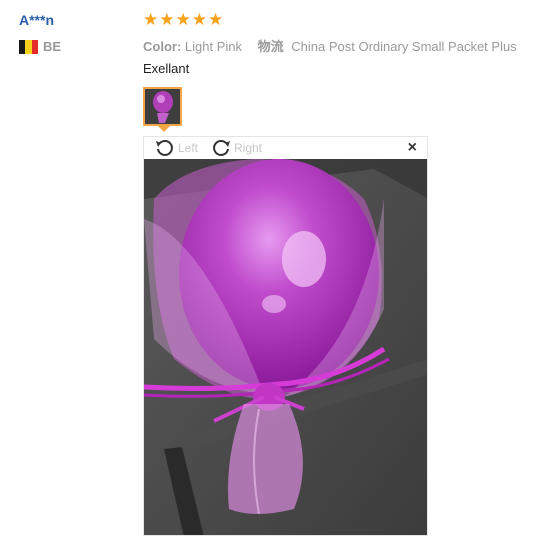 The image size is (552, 545). What do you see at coordinates (285, 148) in the screenshot?
I see `viewer-toolbar: Left Right ×` at bounding box center [285, 148].